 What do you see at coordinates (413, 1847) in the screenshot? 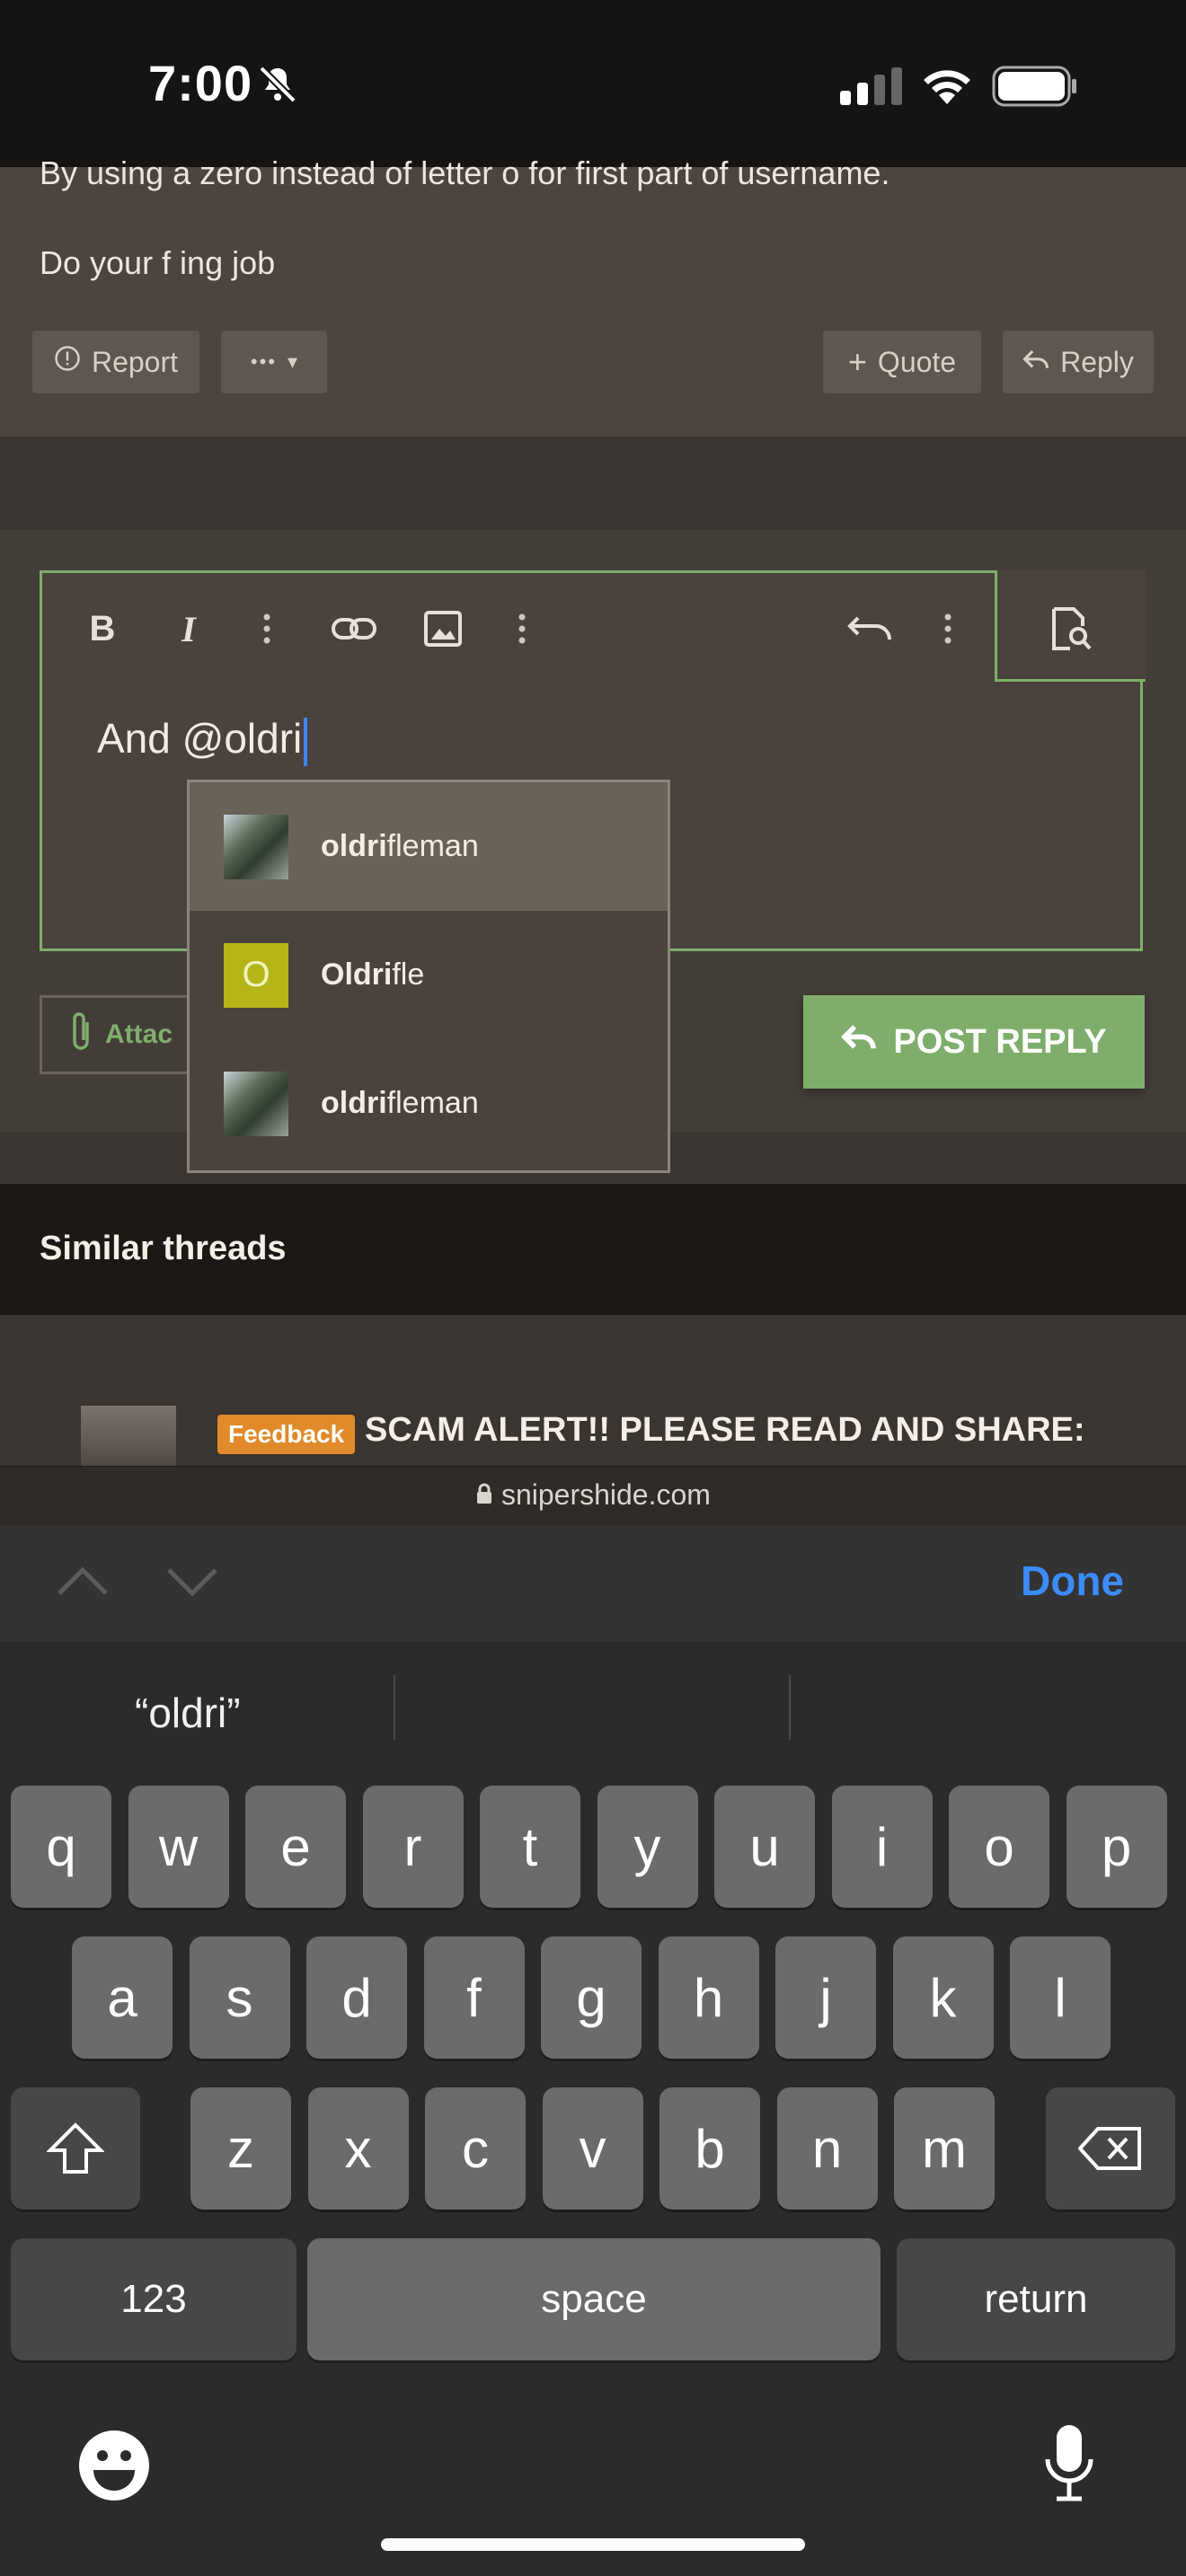
I see `key-r: r` at bounding box center [413, 1847].